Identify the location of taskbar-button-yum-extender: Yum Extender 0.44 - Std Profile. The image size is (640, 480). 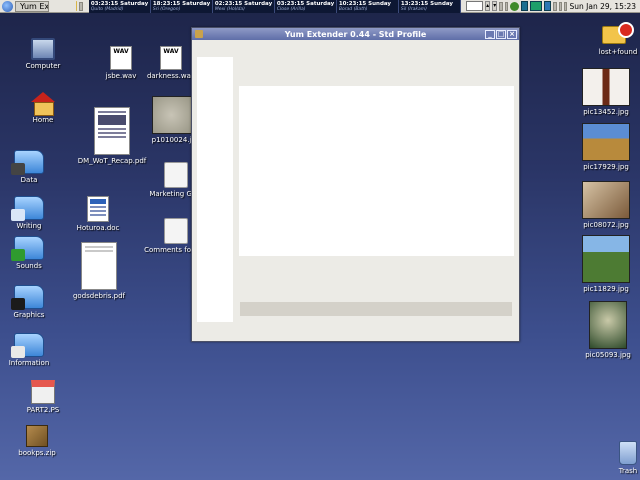
(32, 6).